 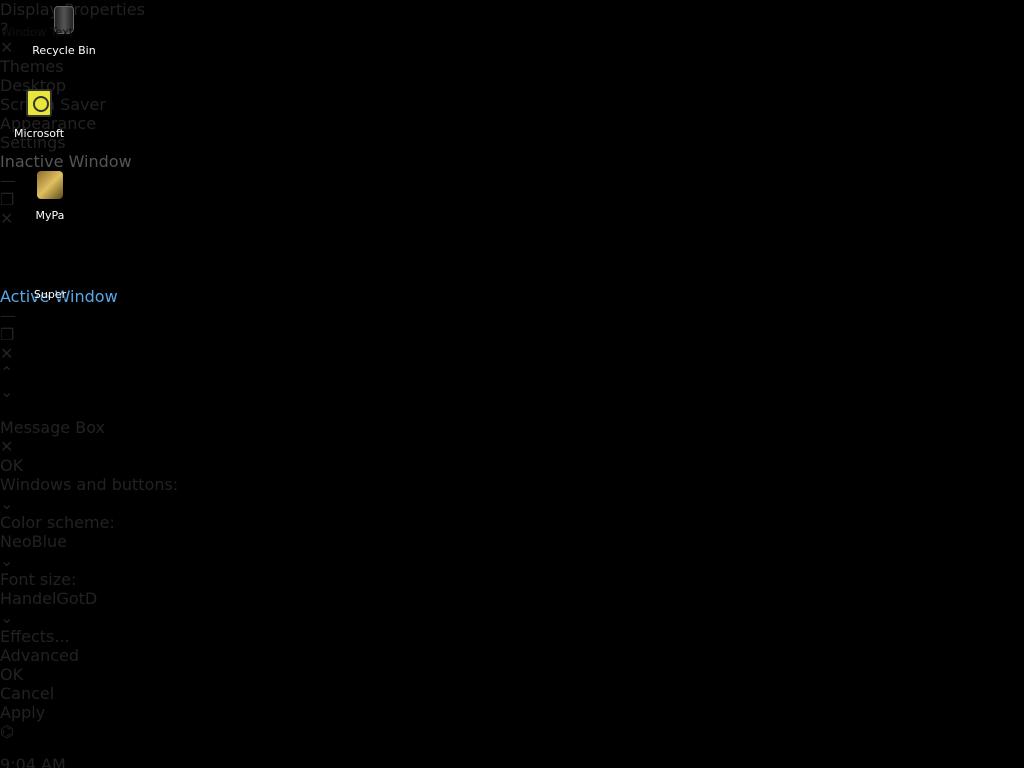 I want to click on advanced-button: Advanced, so click(x=41, y=655).